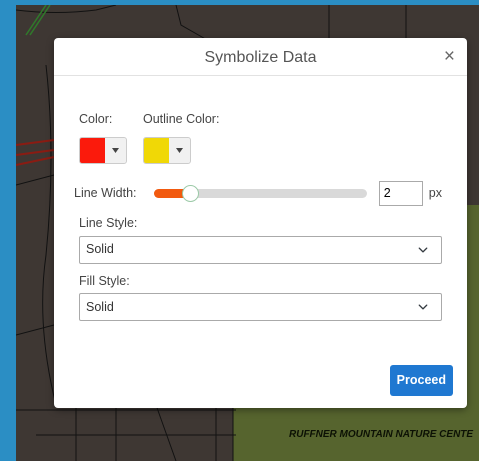  I want to click on field-label: Line Width:, so click(105, 193).